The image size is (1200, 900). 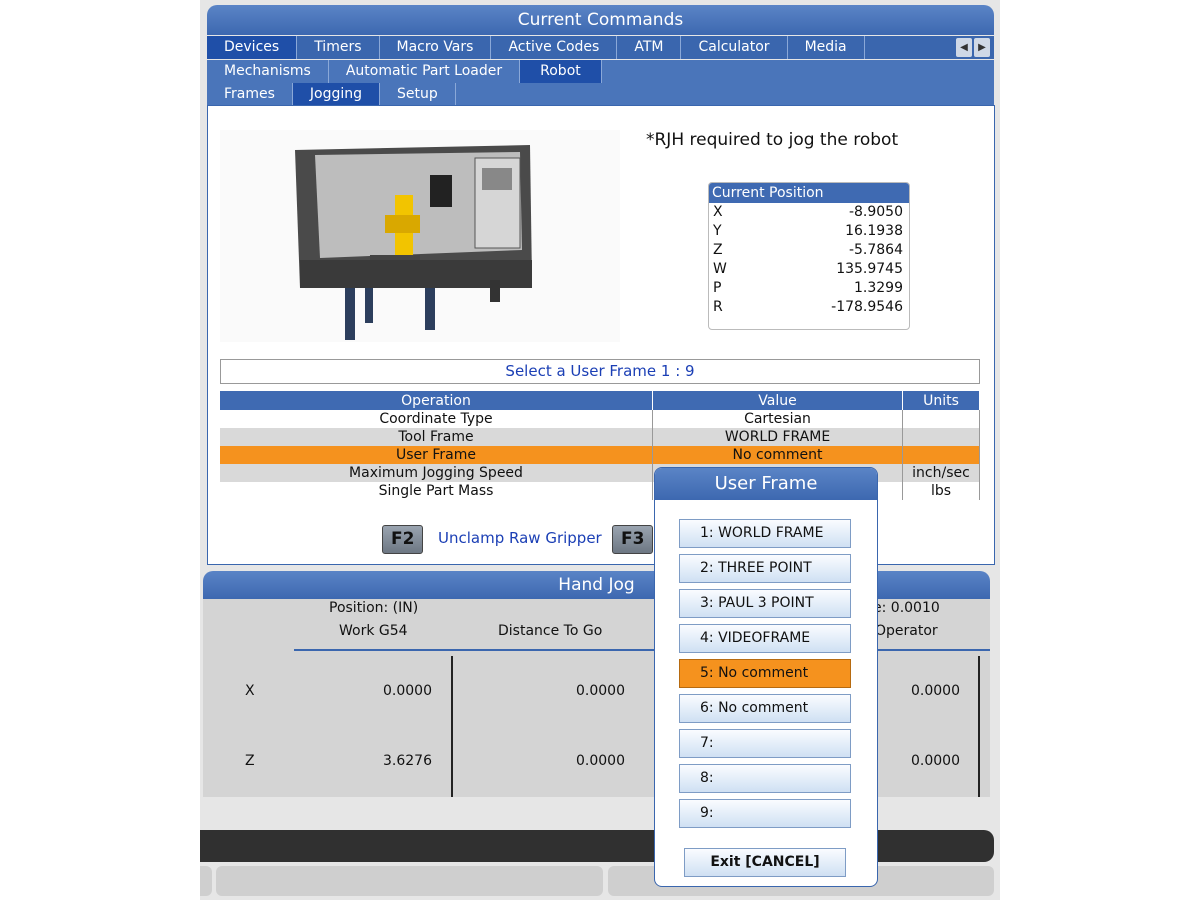 I want to click on table-row-selected: User Frame No comment, so click(x=600, y=455).